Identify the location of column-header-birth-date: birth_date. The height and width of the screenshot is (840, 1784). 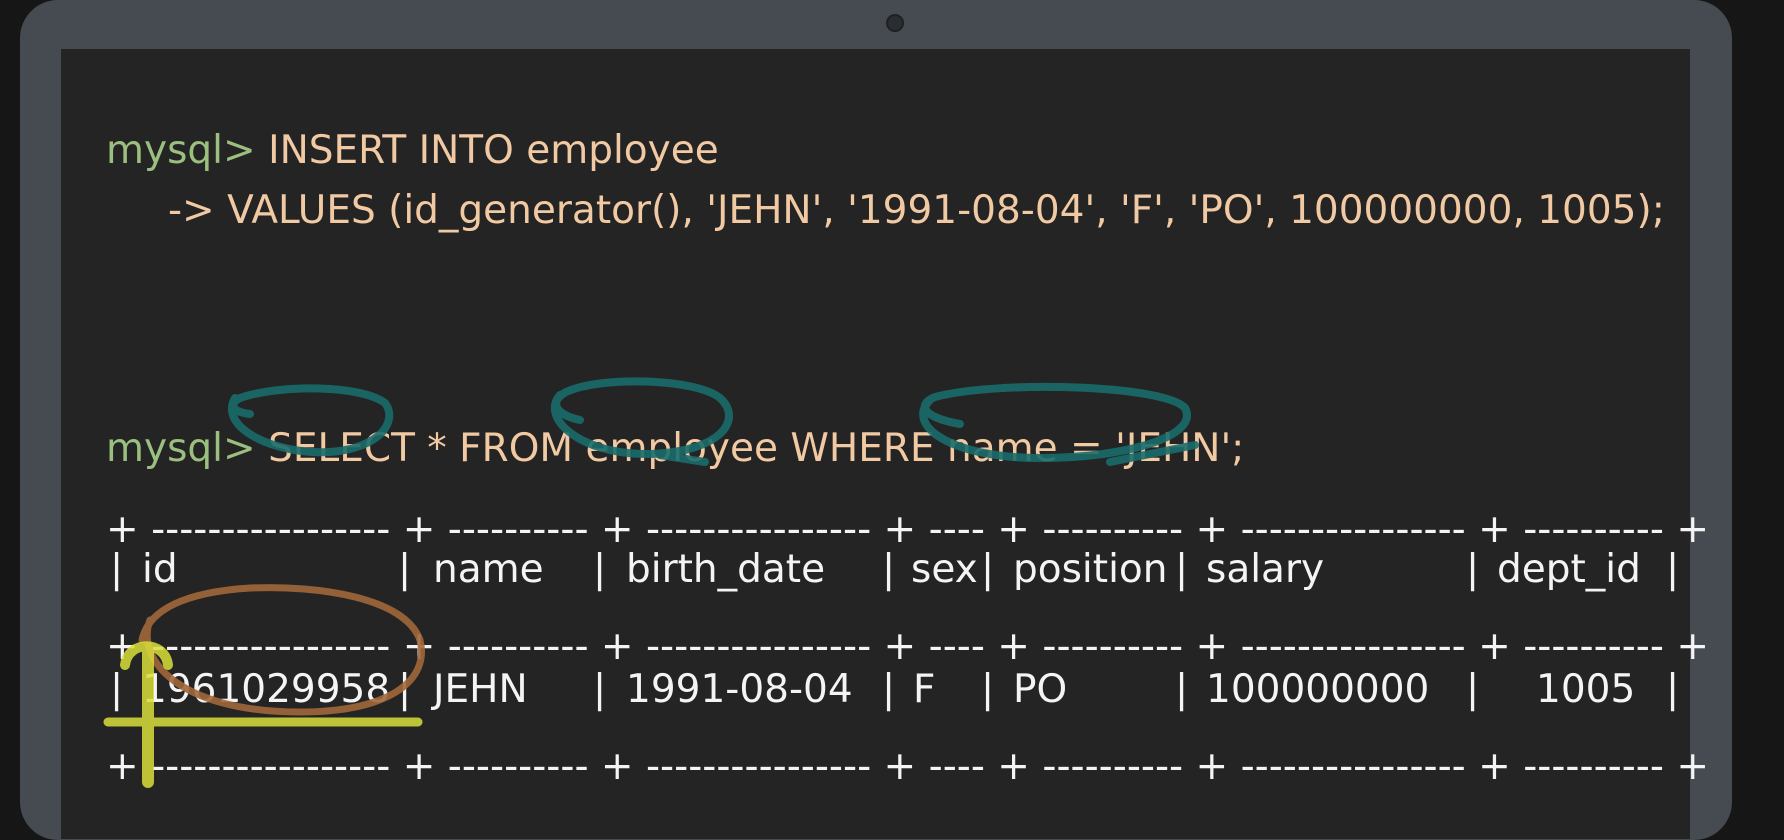
(726, 569).